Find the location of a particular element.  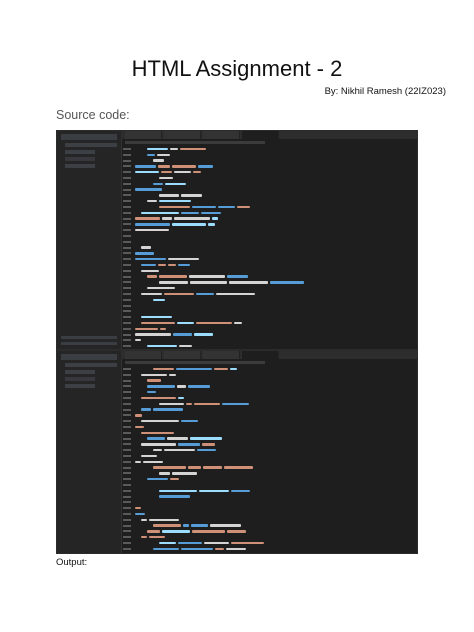

author-byline: By: Nikhil Ramesh (22IZ023) is located at coordinates (385, 91).